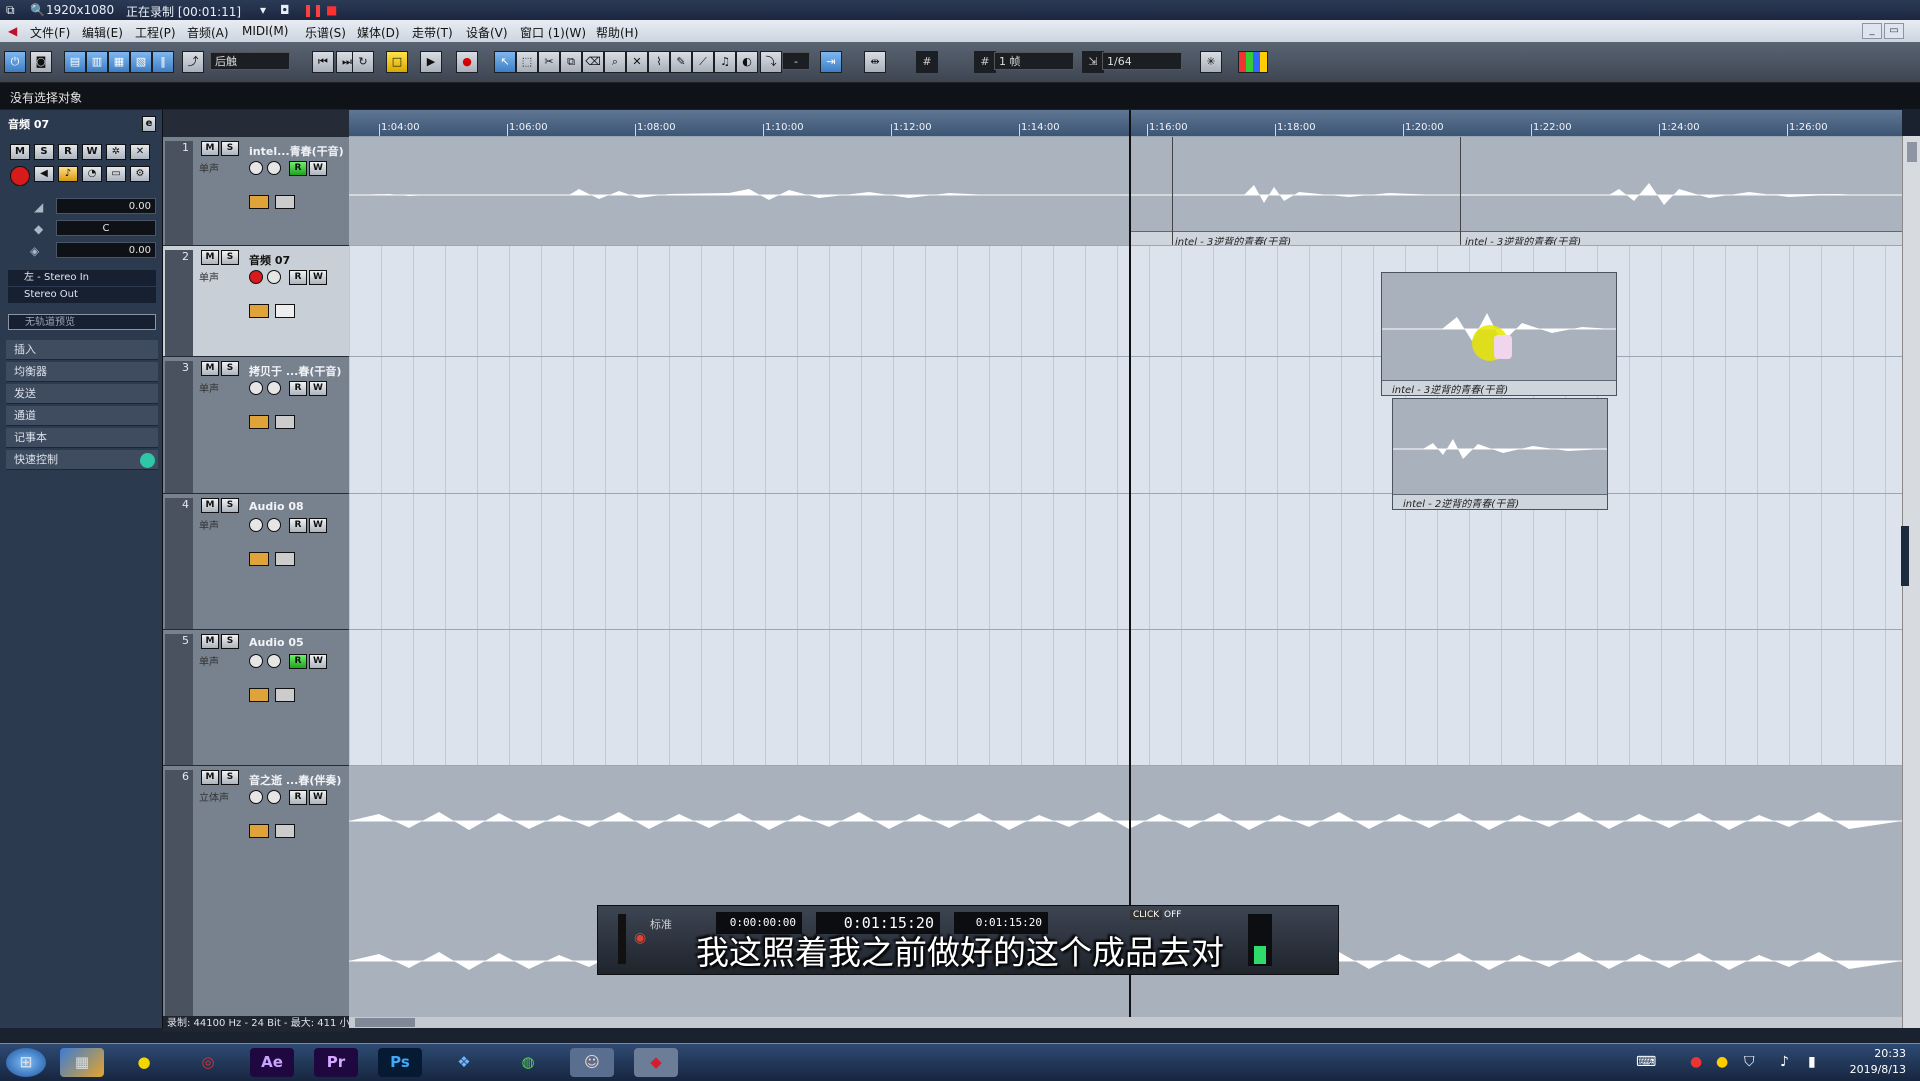 This screenshot has height=1081, width=1920. I want to click on system-clock: 20:33 2019/8/13, so click(1878, 1062).